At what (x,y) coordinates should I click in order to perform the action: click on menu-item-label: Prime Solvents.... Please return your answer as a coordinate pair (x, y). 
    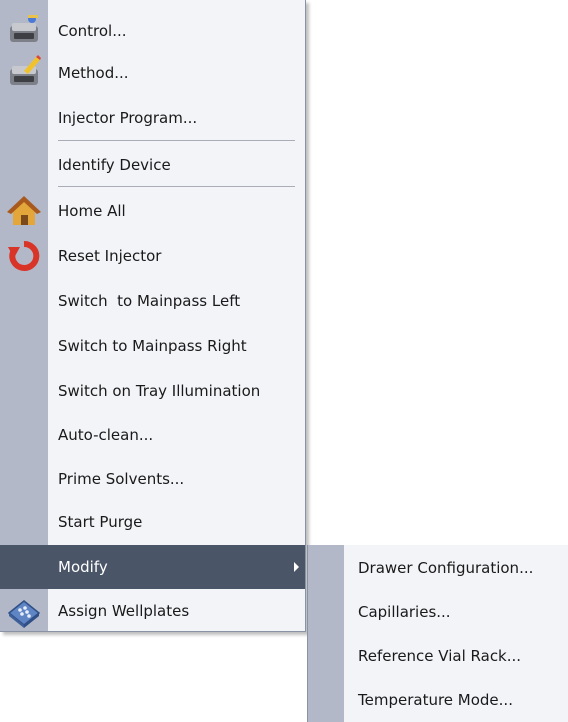
    Looking at the image, I should click on (121, 479).